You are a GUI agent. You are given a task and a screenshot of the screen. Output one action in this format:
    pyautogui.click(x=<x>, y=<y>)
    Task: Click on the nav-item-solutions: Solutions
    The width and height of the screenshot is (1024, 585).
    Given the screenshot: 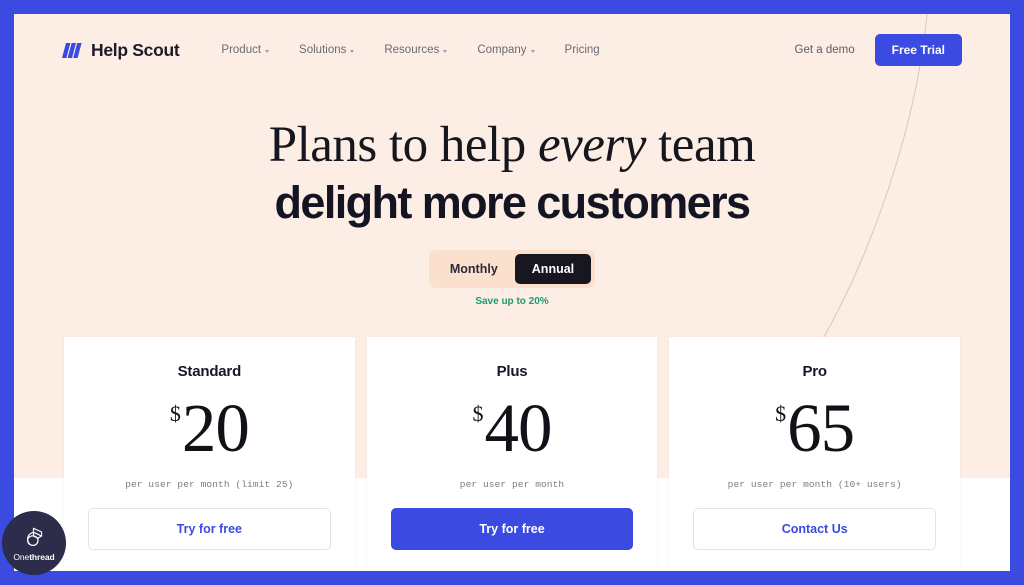 What is the action you would take?
    pyautogui.click(x=327, y=50)
    